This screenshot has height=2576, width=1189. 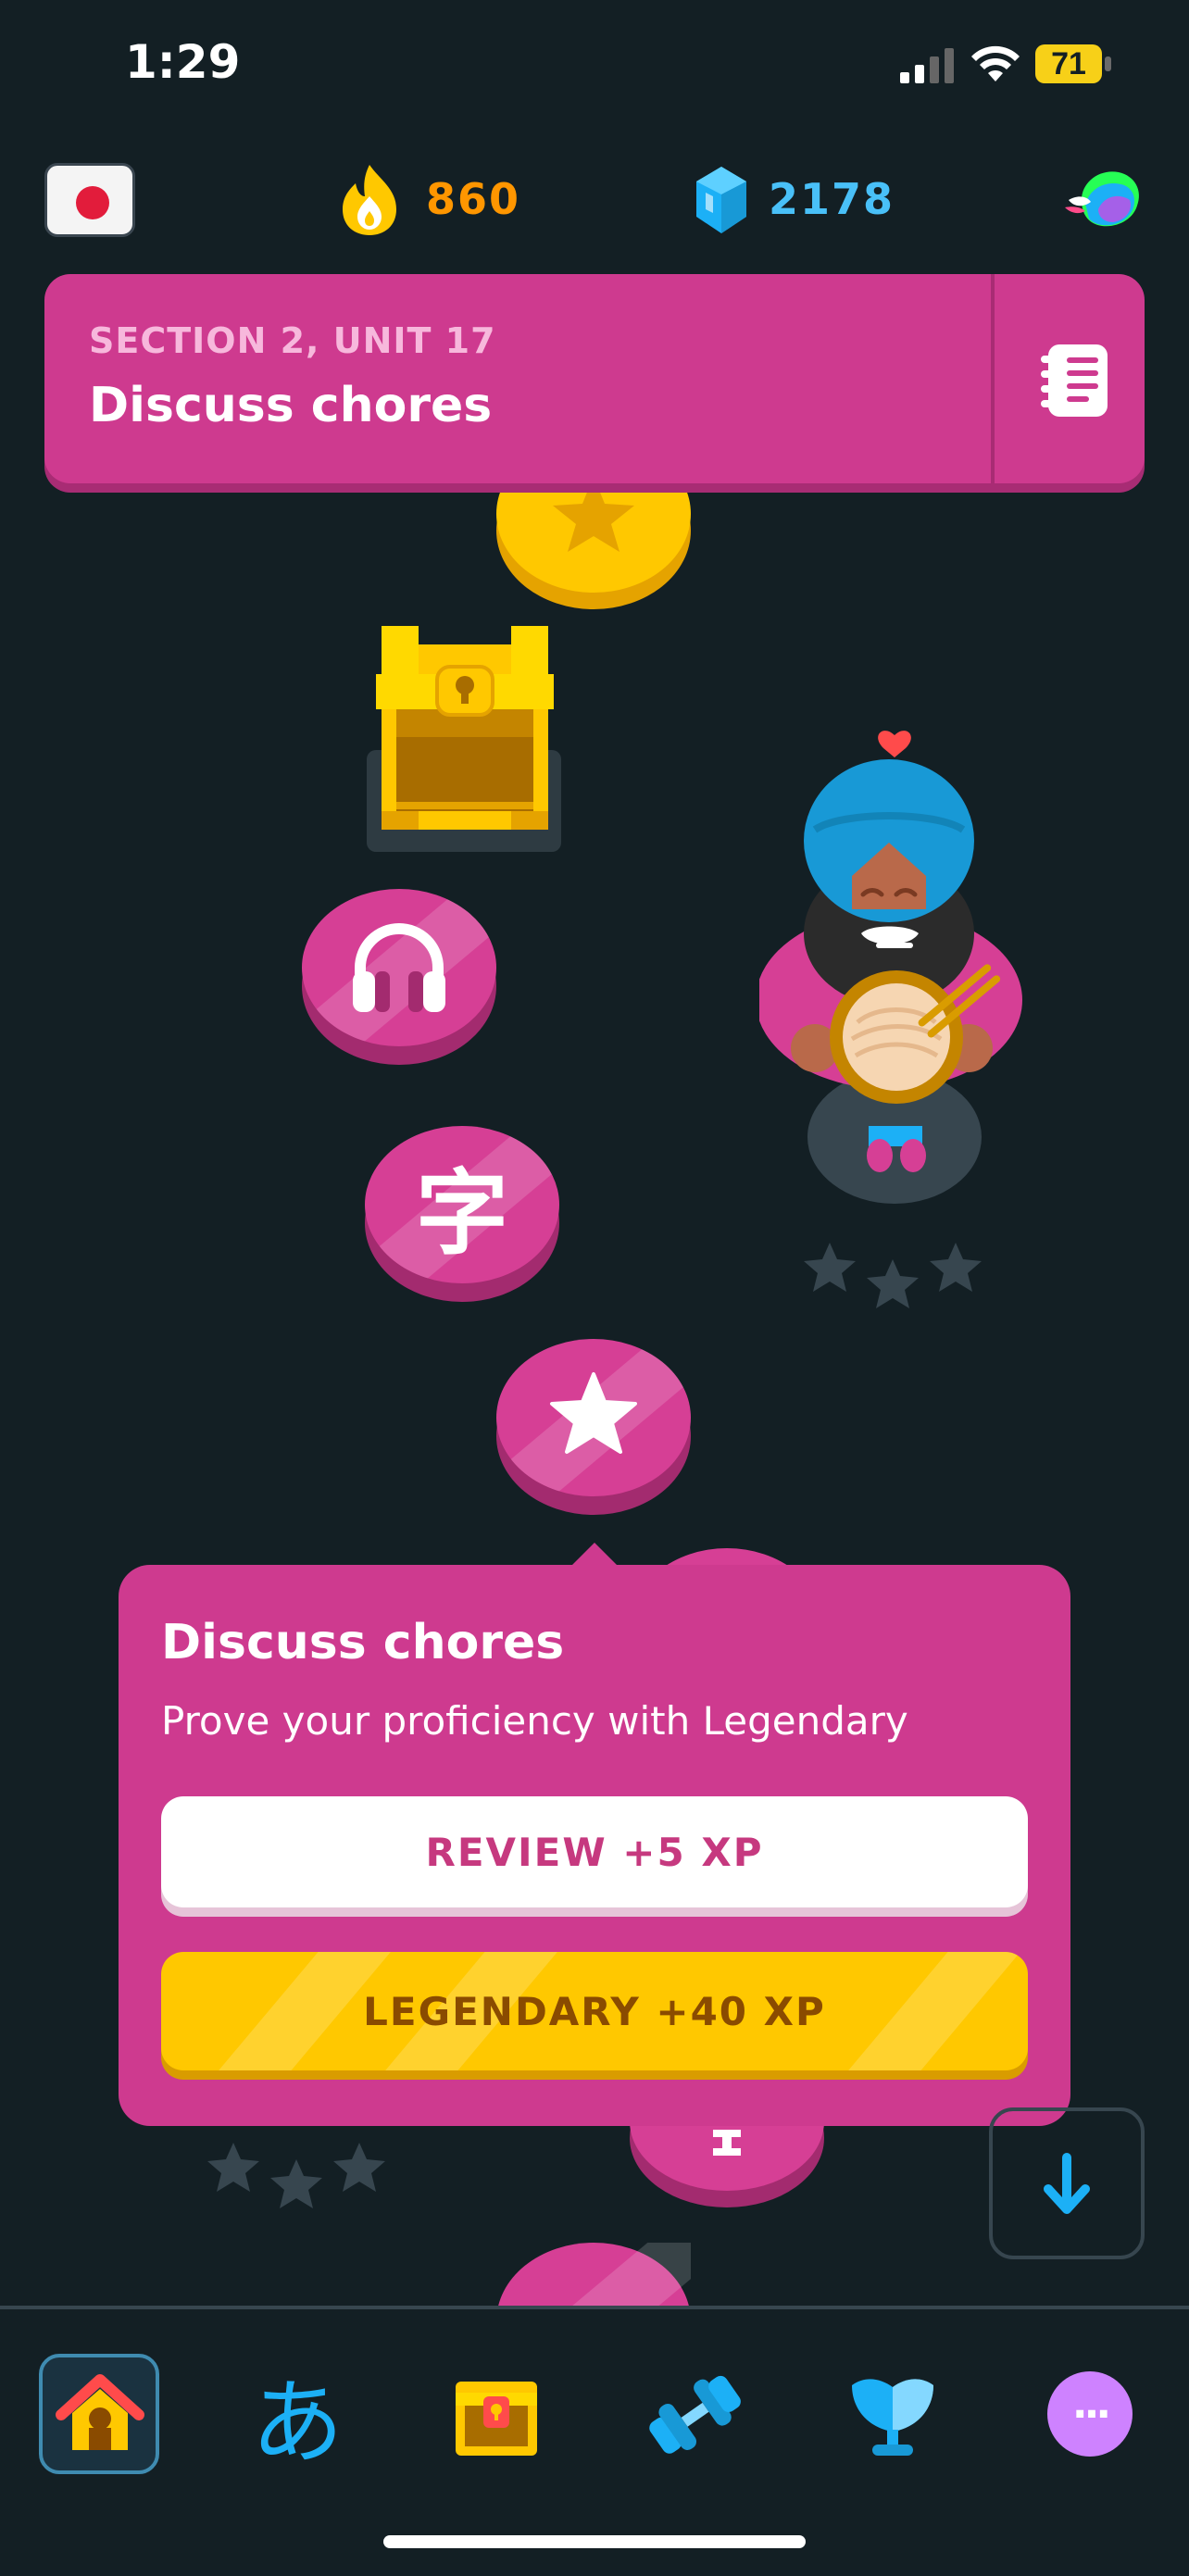 I want to click on japan-flag-icon, so click(x=92, y=203).